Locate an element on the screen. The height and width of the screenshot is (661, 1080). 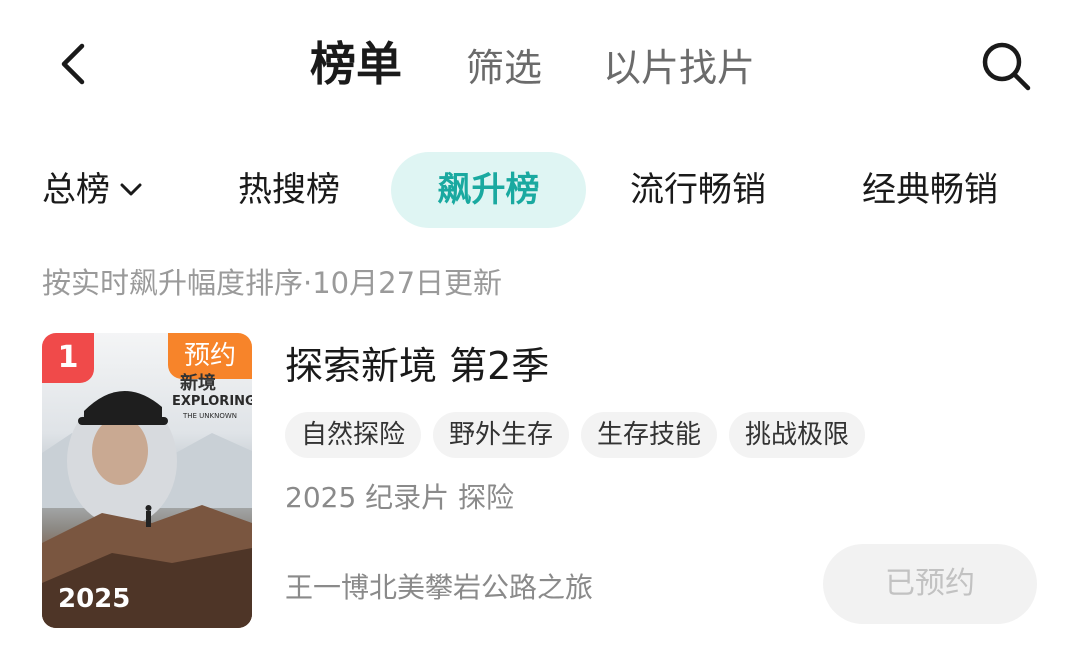
tag: 野外生存 is located at coordinates (501, 435).